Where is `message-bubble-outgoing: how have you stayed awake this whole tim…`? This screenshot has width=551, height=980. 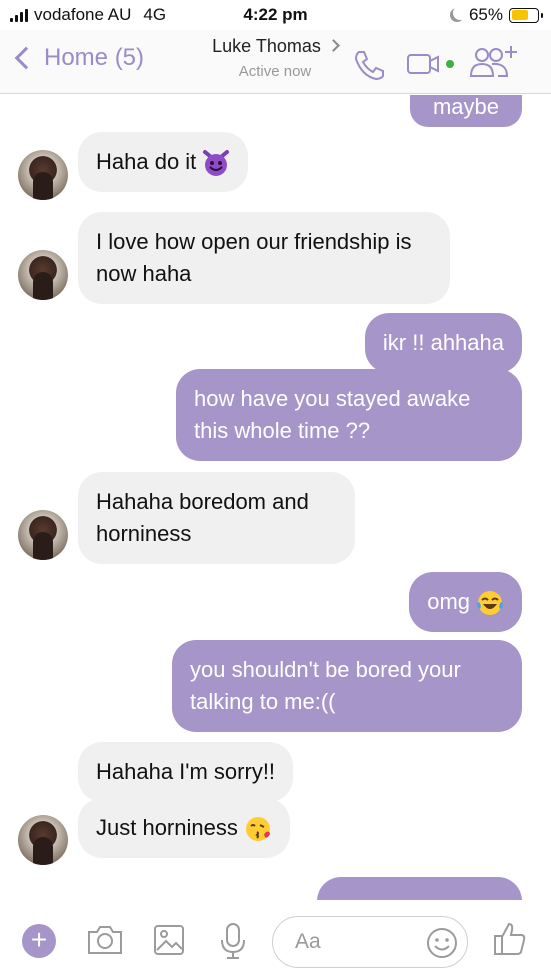
message-bubble-outgoing: how have you stayed awake this whole tim… is located at coordinates (349, 415).